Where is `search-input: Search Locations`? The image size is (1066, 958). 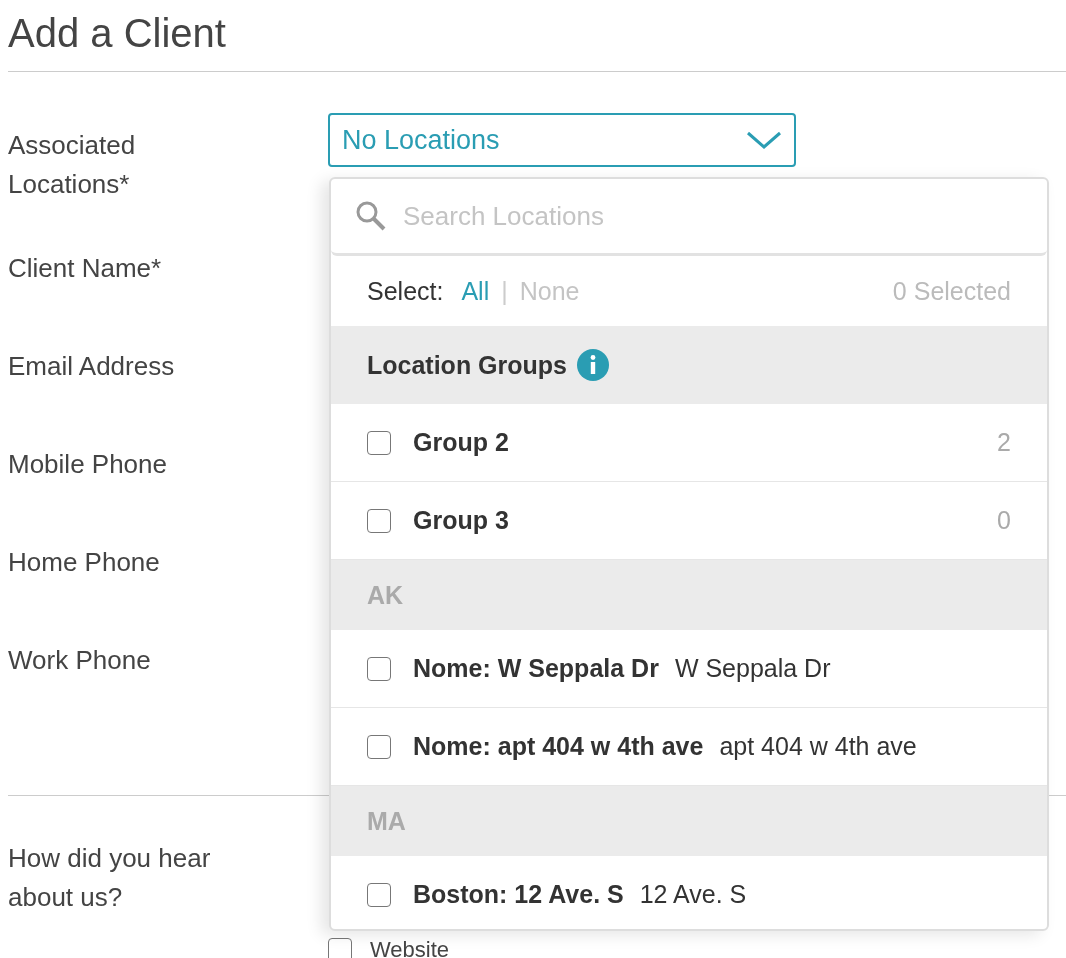 search-input: Search Locations is located at coordinates (712, 216).